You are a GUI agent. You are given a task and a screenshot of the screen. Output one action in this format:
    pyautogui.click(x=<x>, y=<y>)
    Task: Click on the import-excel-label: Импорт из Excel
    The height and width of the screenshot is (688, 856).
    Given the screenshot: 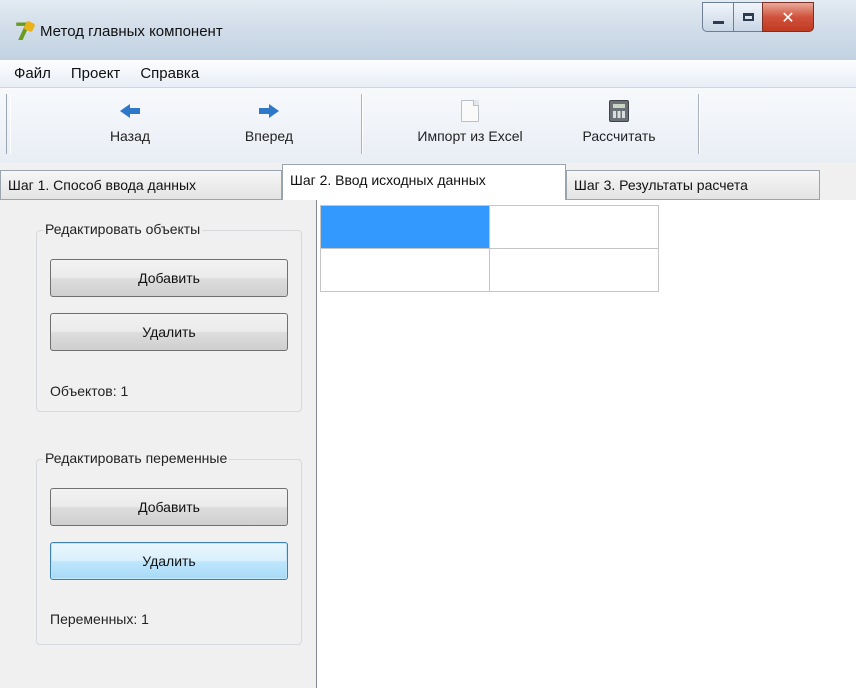 What is the action you would take?
    pyautogui.click(x=470, y=136)
    